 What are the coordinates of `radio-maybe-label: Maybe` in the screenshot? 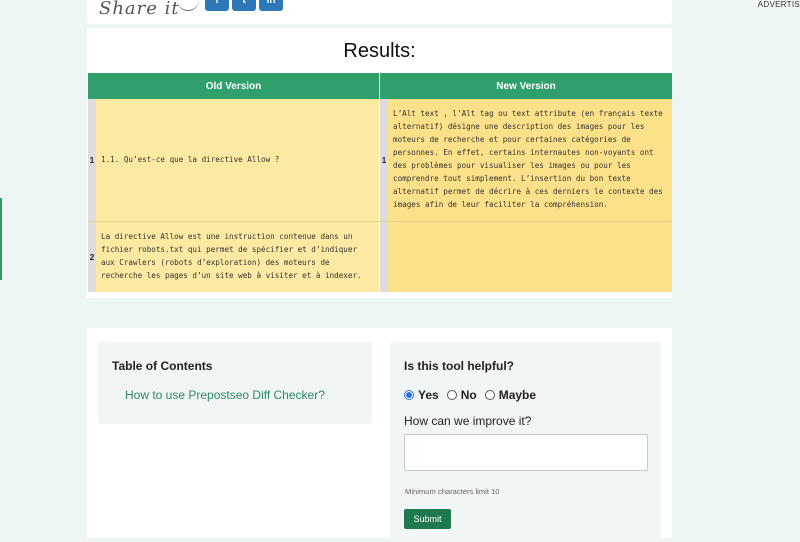 It's located at (517, 395).